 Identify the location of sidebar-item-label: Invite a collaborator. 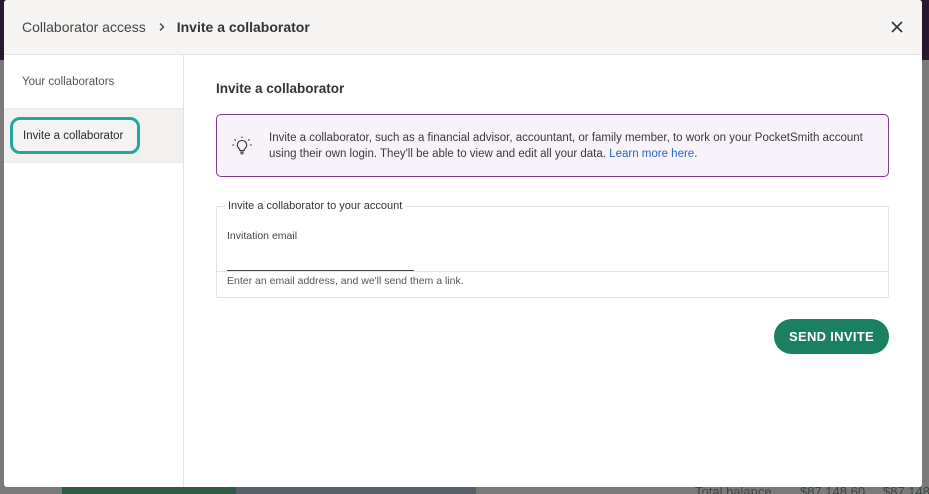
(75, 135).